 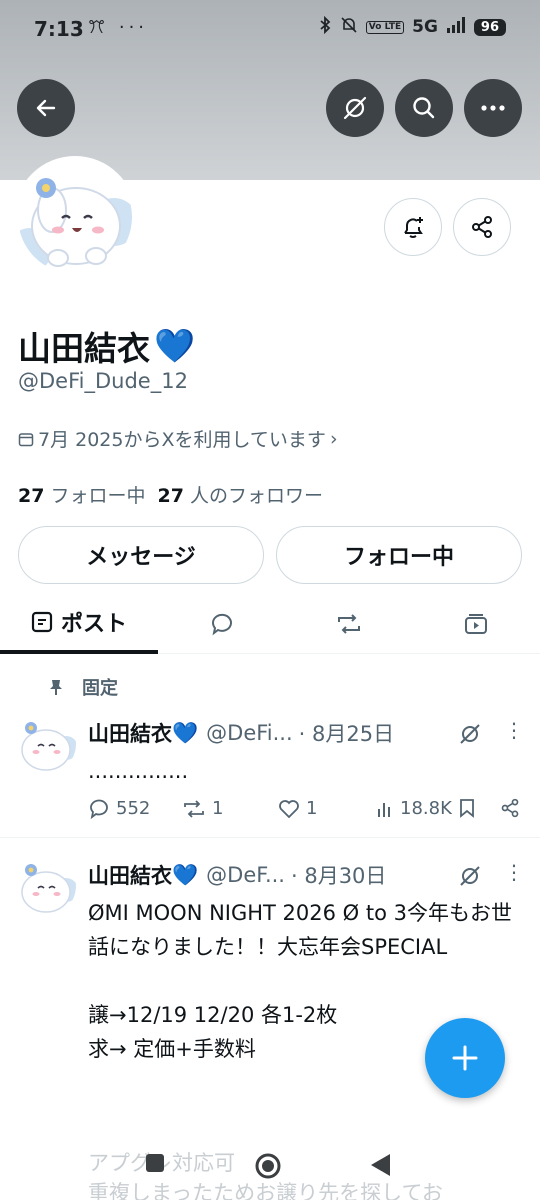 I want to click on bookmark-icon, so click(x=467, y=808).